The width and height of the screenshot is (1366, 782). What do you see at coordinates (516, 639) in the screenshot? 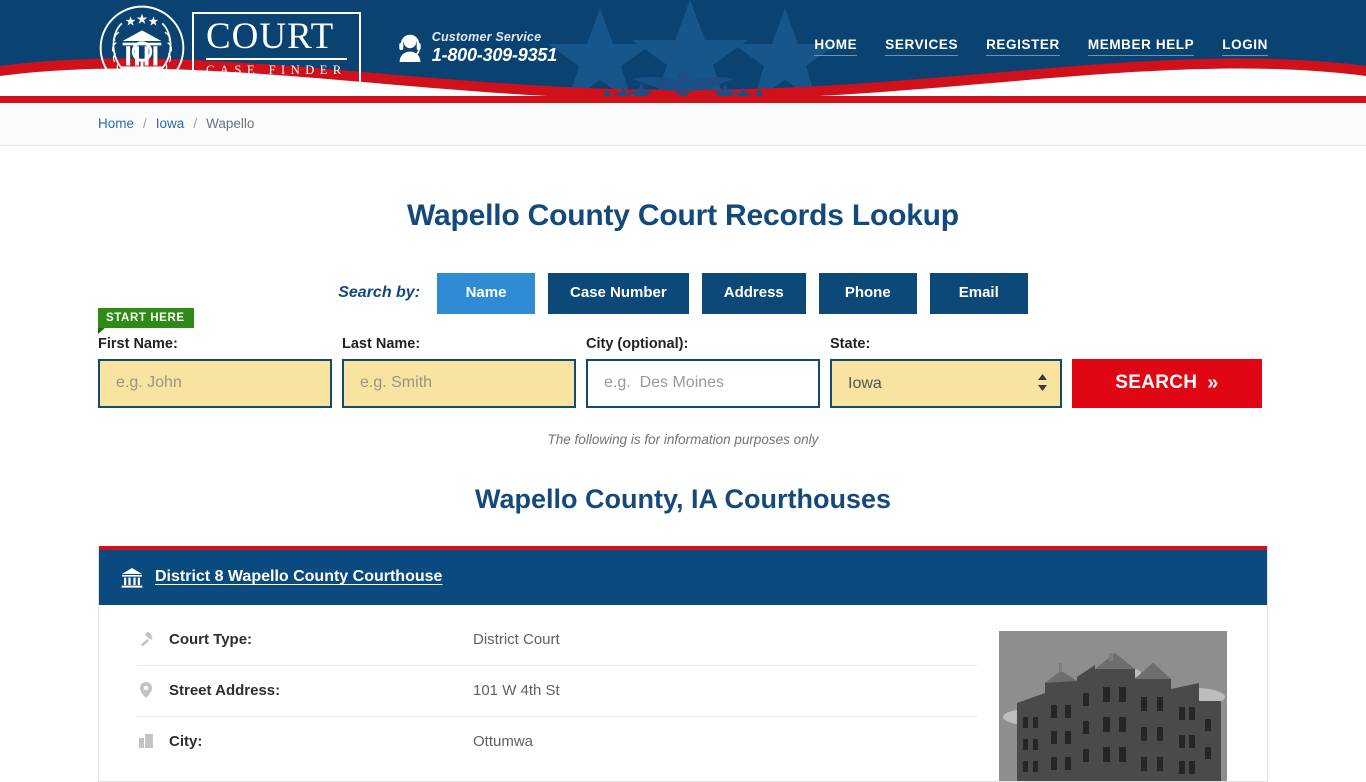
I see `row-value: District Court` at bounding box center [516, 639].